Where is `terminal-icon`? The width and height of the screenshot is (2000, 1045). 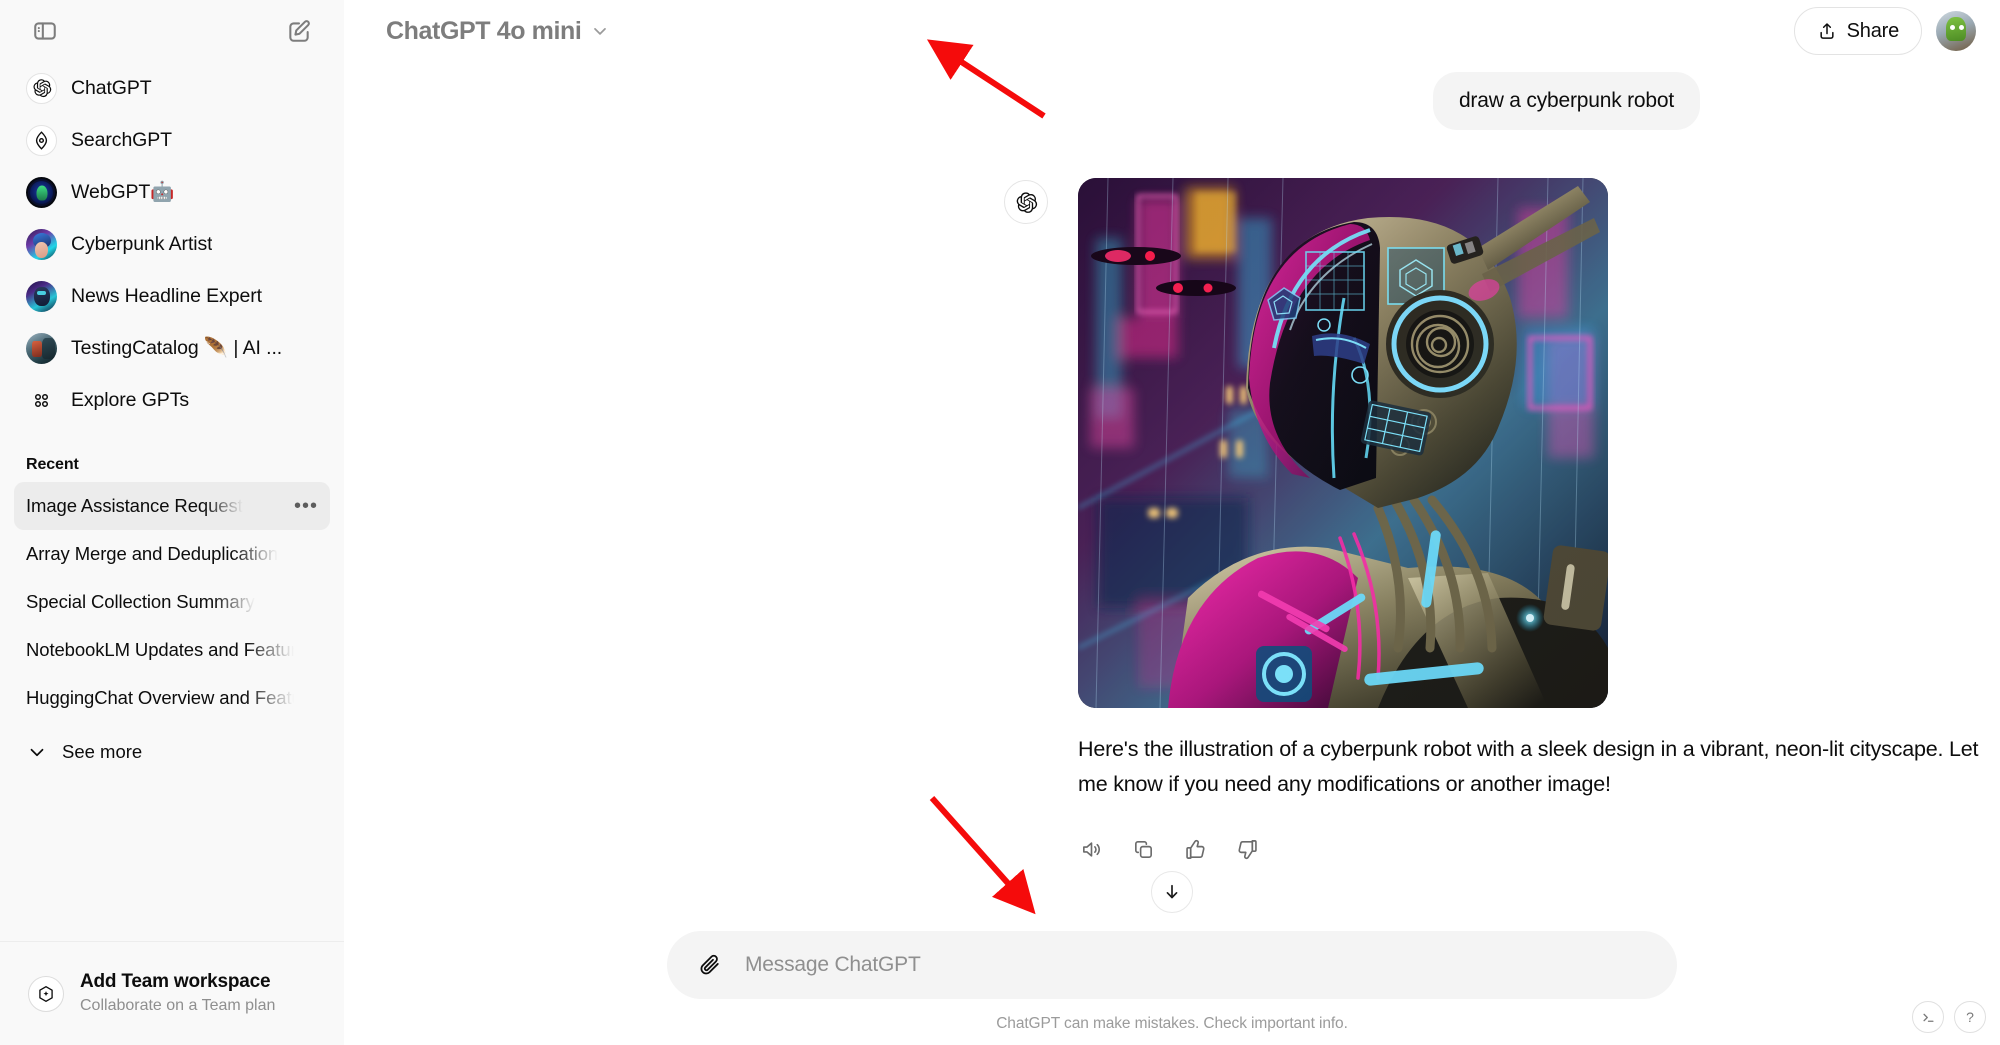 terminal-icon is located at coordinates (1928, 1017).